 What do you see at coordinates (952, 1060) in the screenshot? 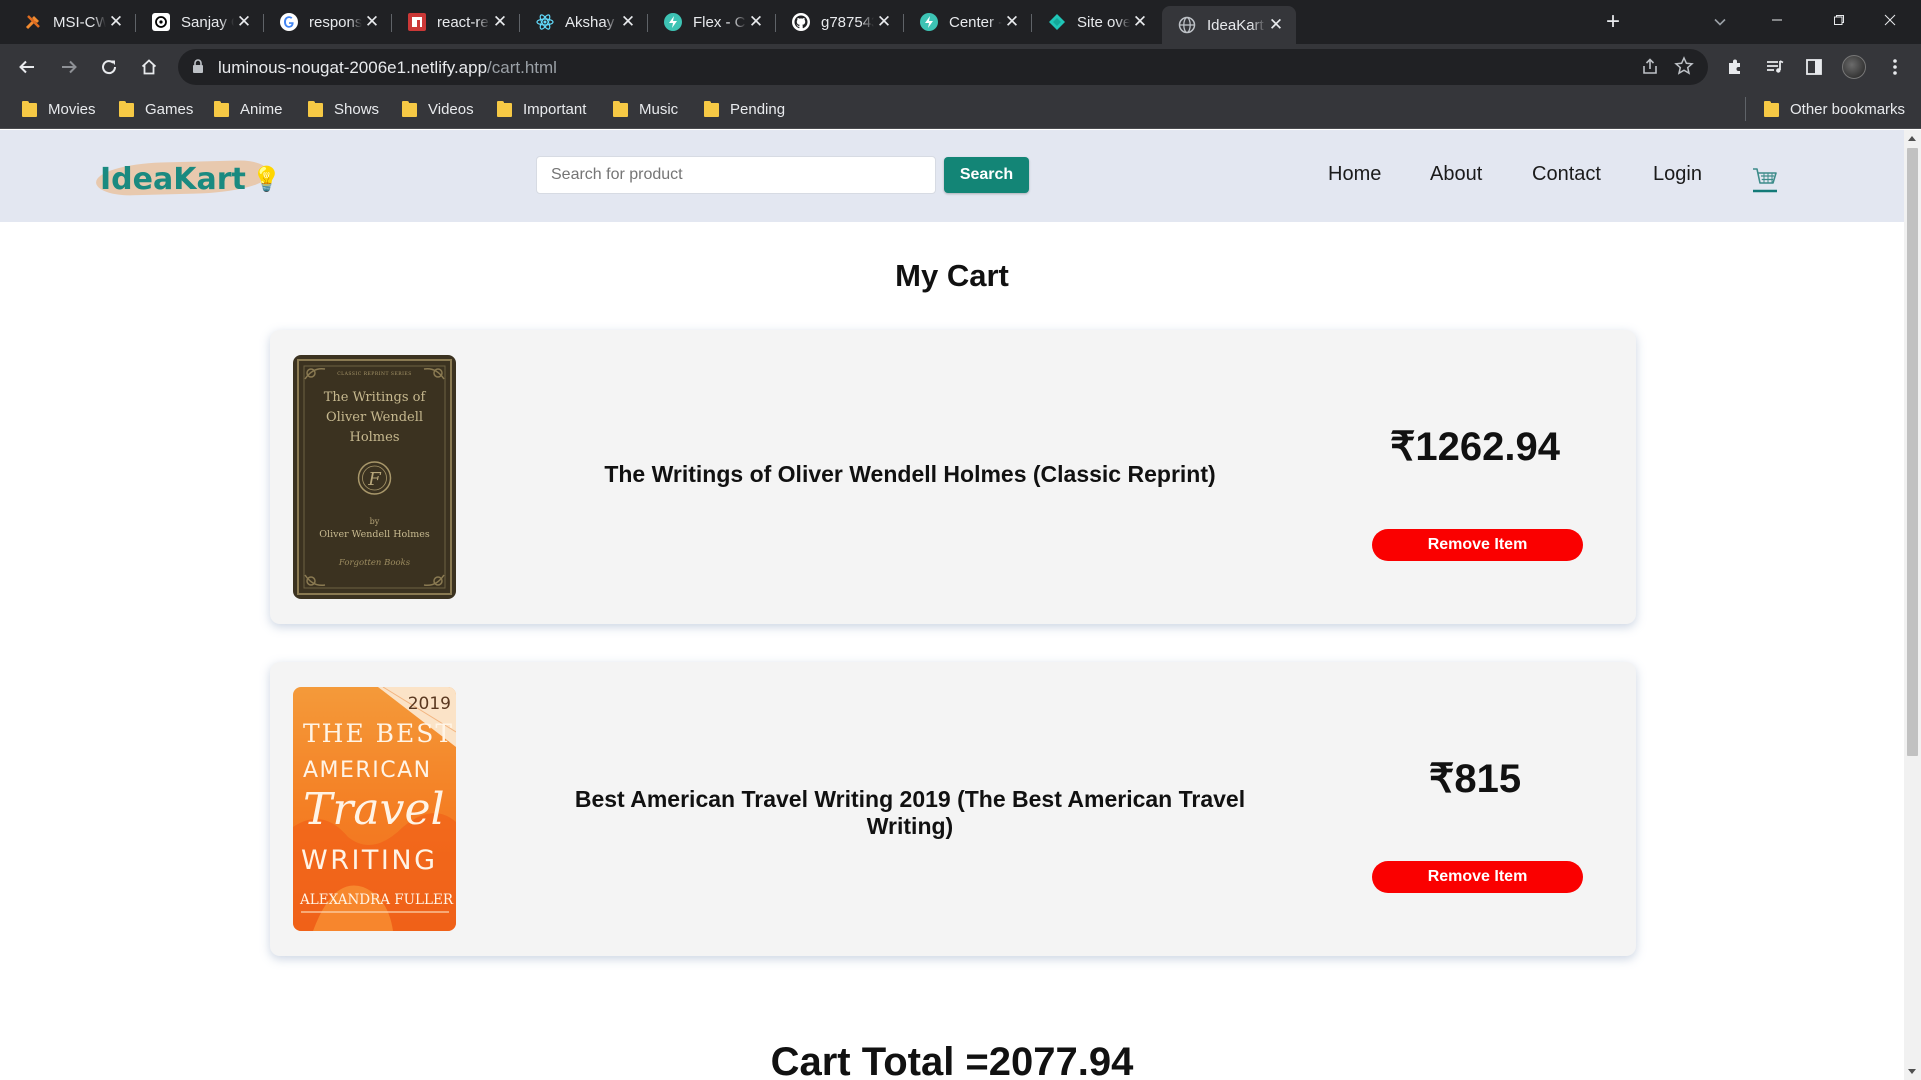
I see `cart-total: Cart Total =2077.94` at bounding box center [952, 1060].